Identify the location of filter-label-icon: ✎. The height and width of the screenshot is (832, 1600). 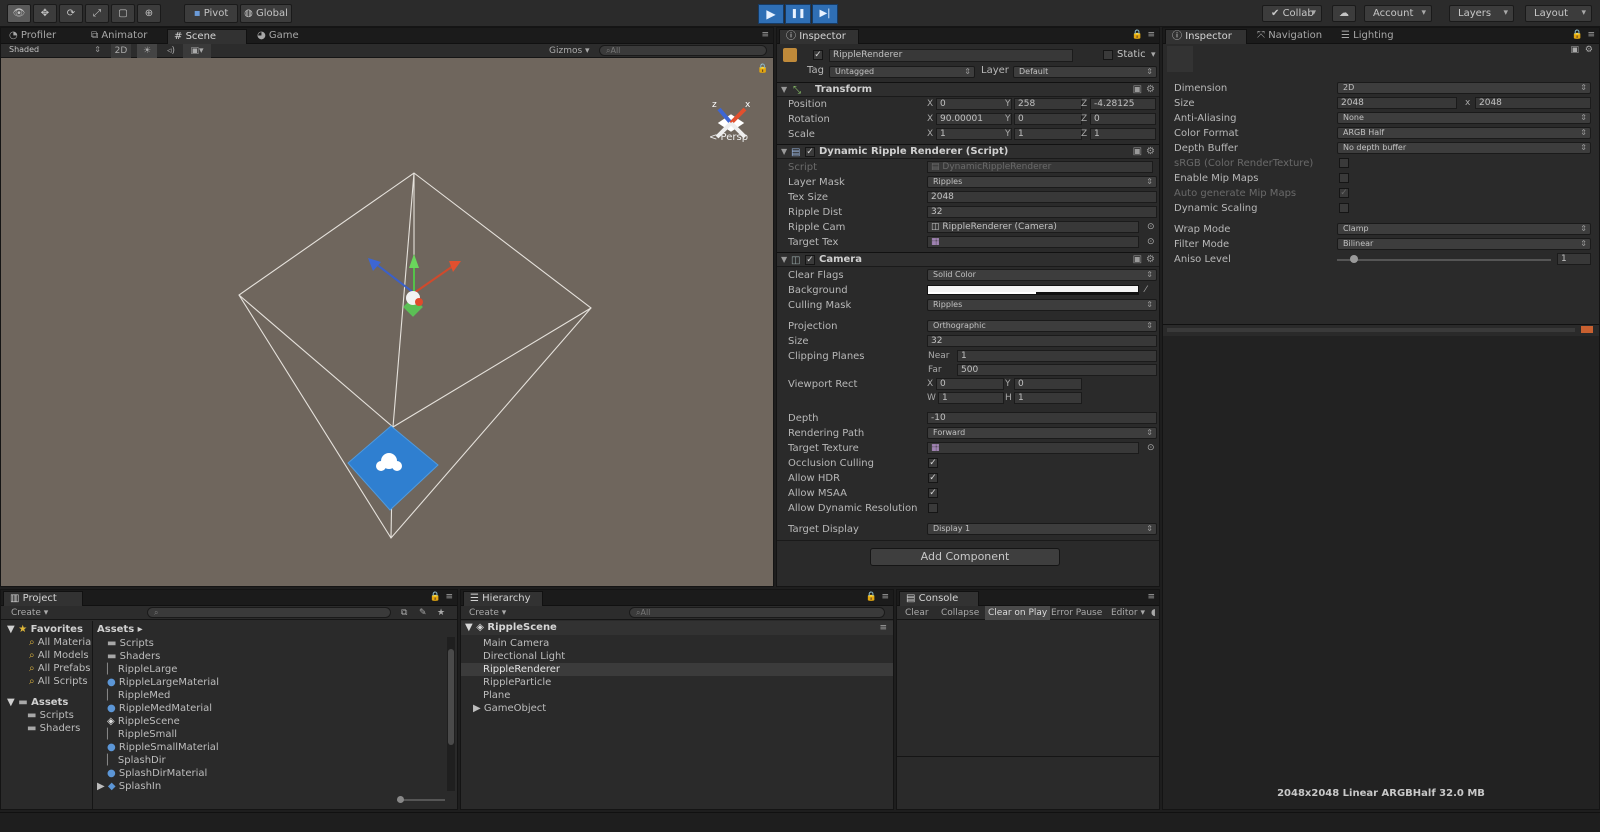
(423, 613).